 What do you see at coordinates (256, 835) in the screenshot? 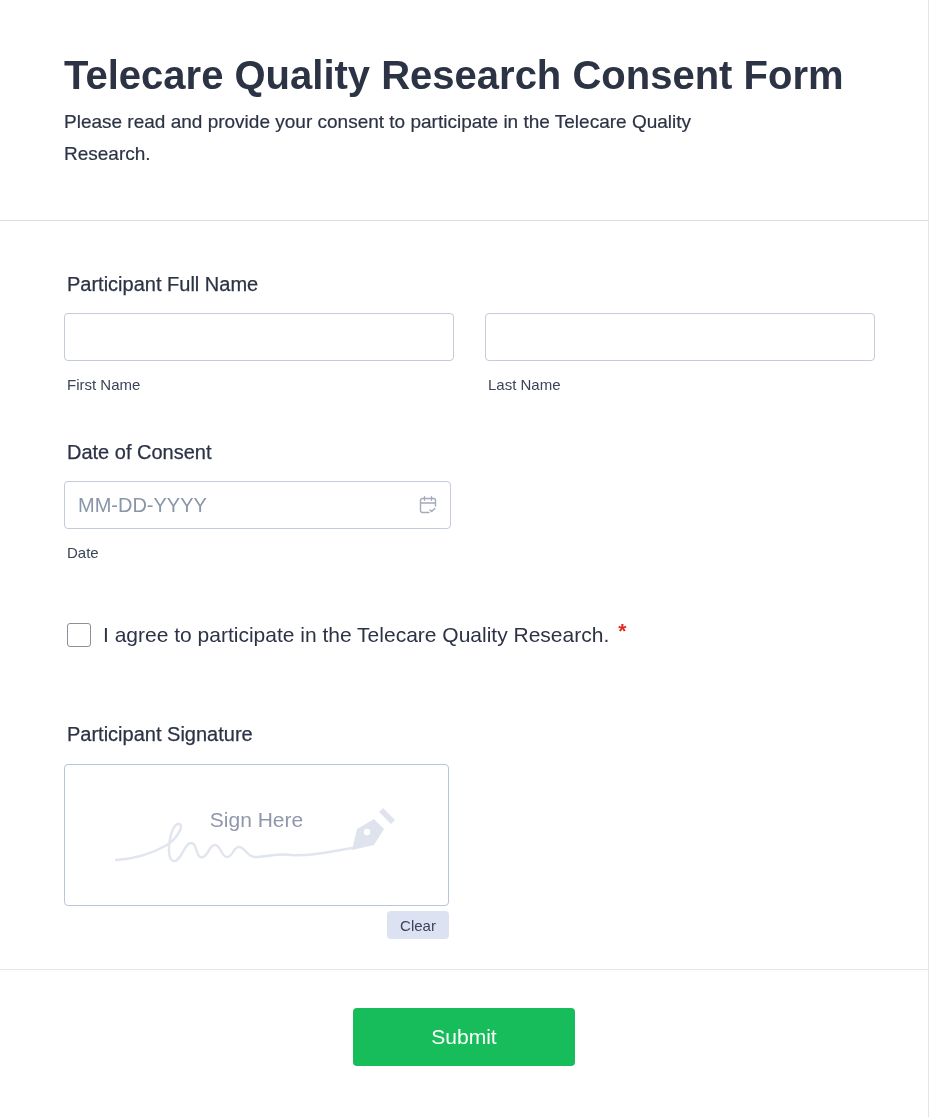
I see `signature-pad: Sign Here` at bounding box center [256, 835].